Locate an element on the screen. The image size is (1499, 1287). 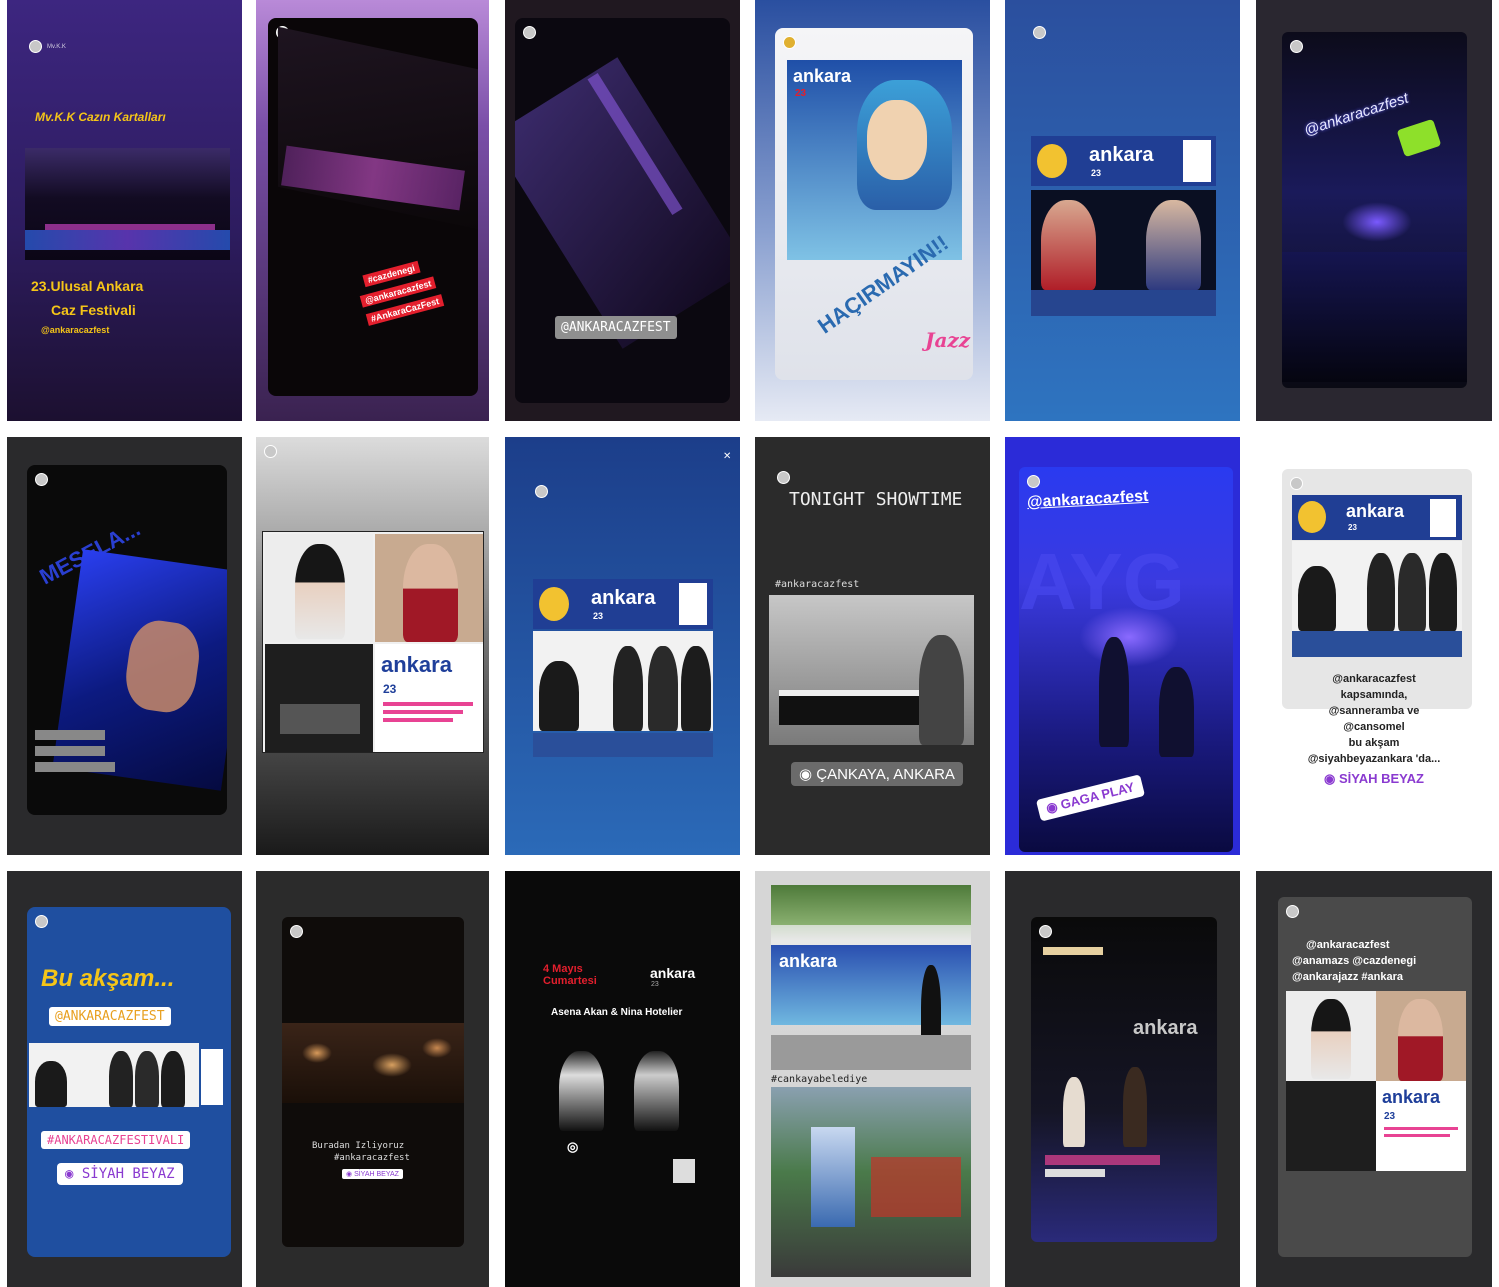
story-tile-11: @ankaracazfest AYG ◉ GAGA PLAY is located at coordinates (1122, 646).